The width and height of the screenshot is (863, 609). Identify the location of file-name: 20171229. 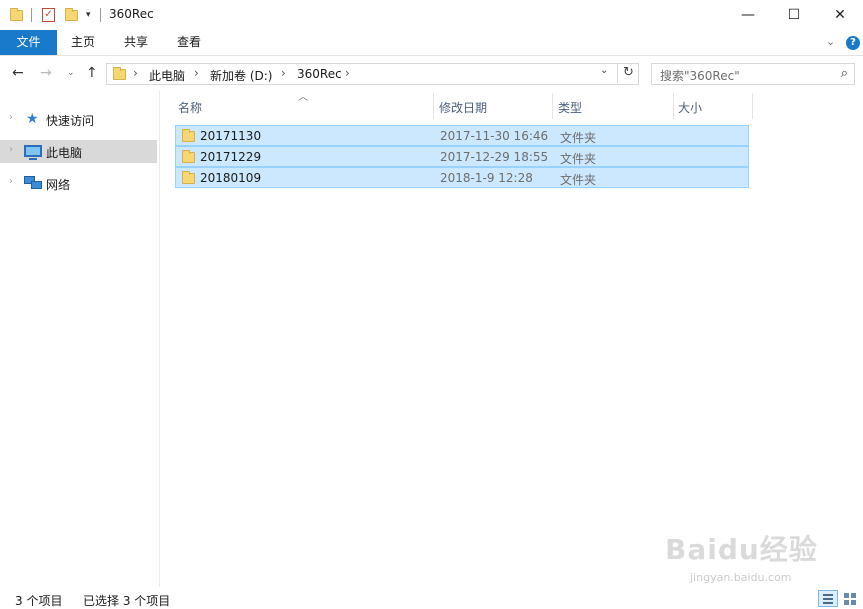
(231, 157).